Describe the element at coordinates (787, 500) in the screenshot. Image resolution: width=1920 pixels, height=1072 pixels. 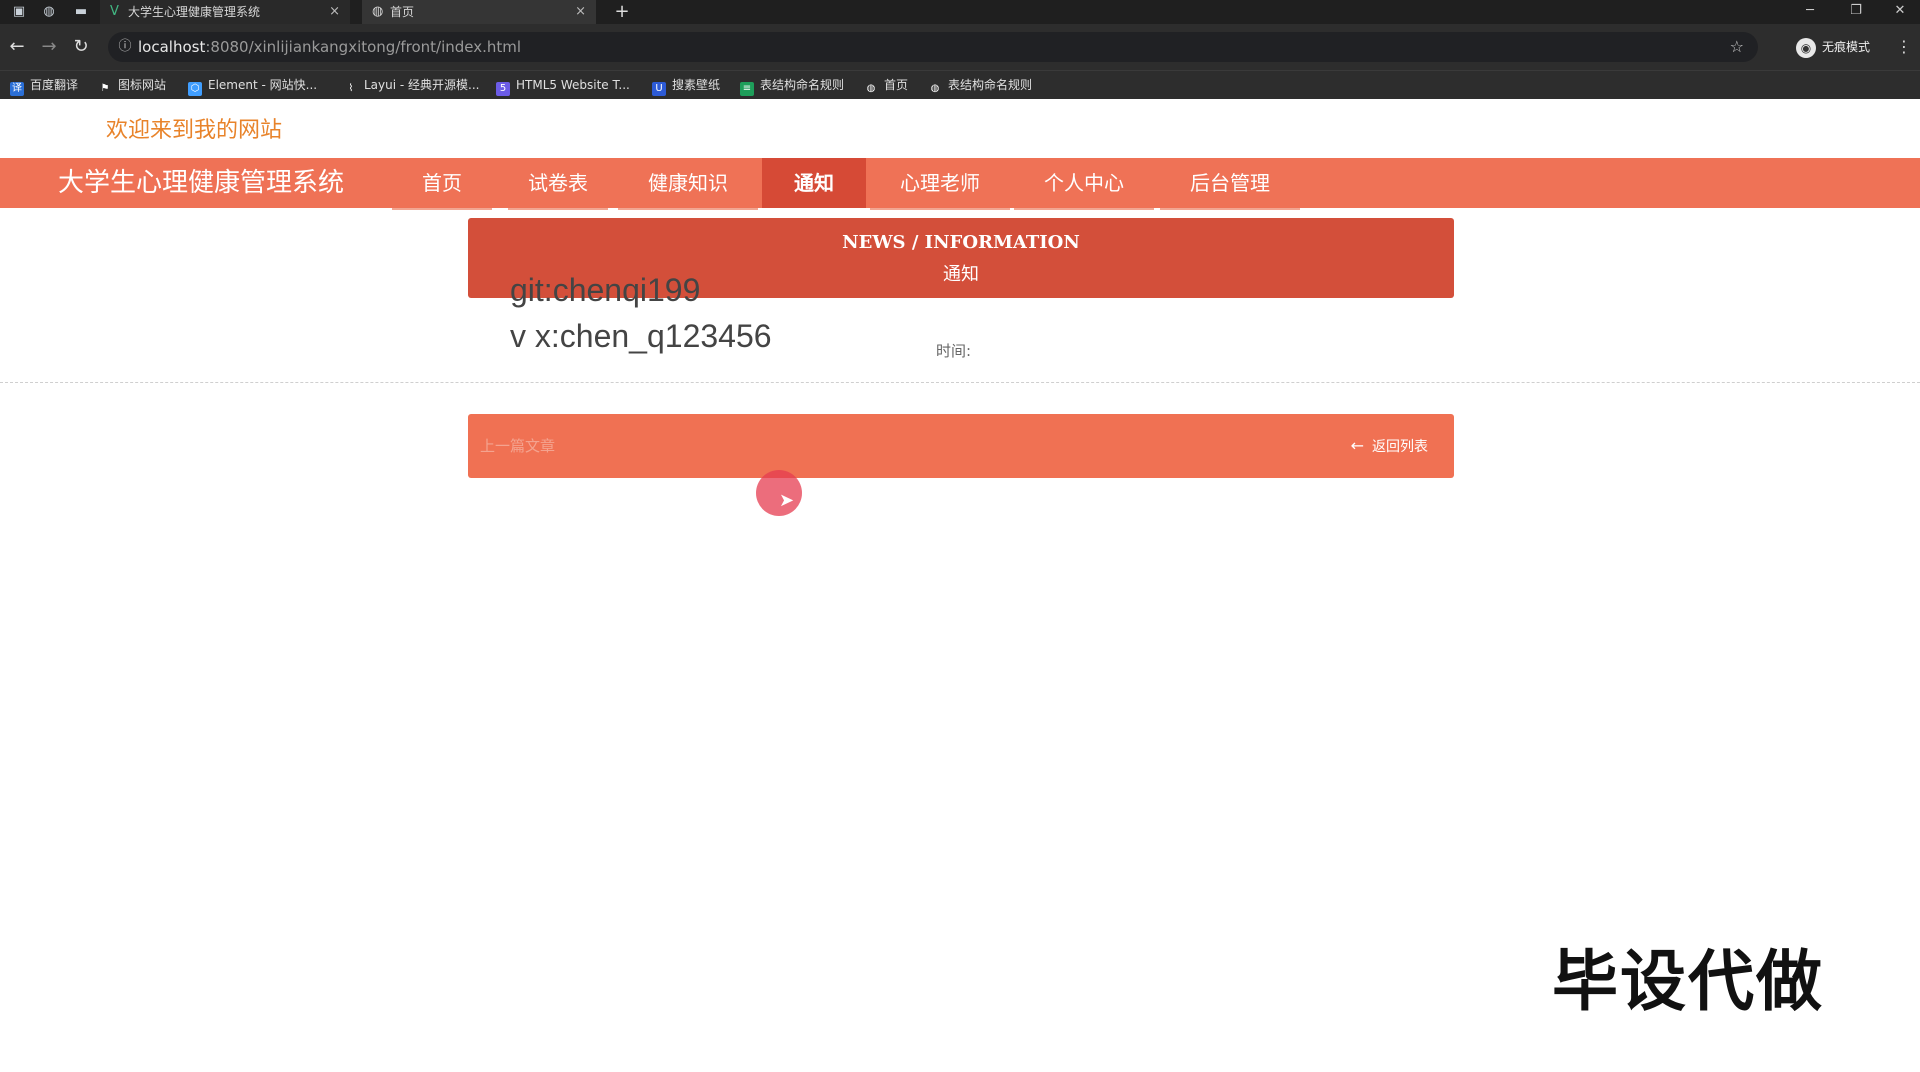
I see `mouse-cursor-icon: ➤` at that location.